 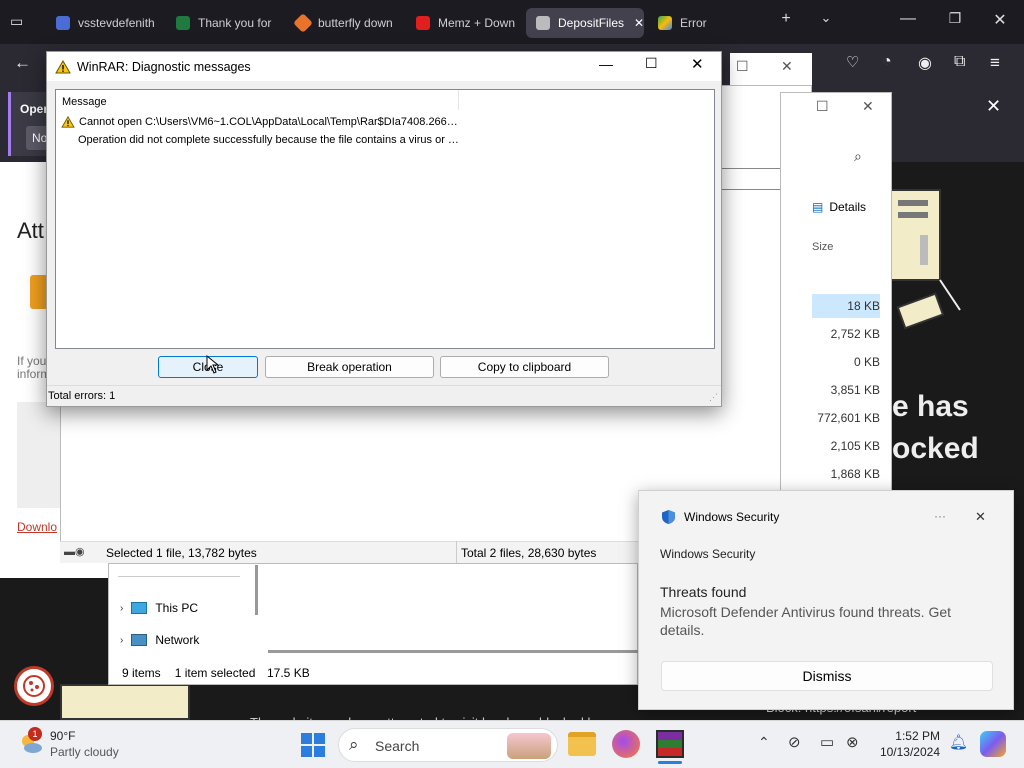 I want to click on toast-header: Windows Security, so click(x=720, y=517).